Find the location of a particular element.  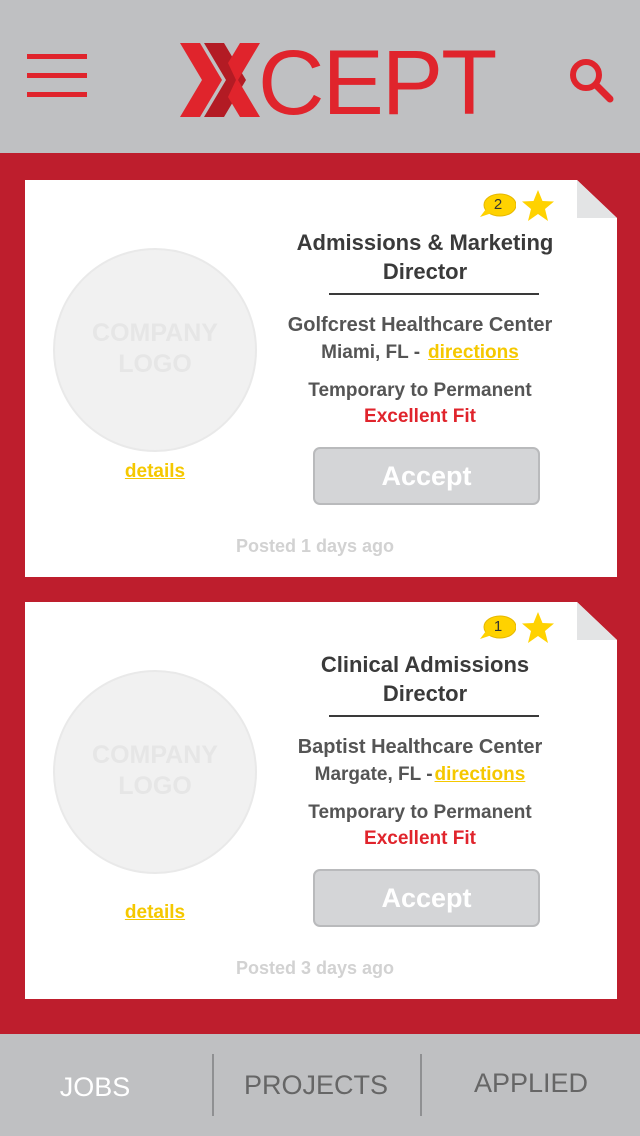

location-row: Margate, FL - directions is located at coordinates (420, 775).